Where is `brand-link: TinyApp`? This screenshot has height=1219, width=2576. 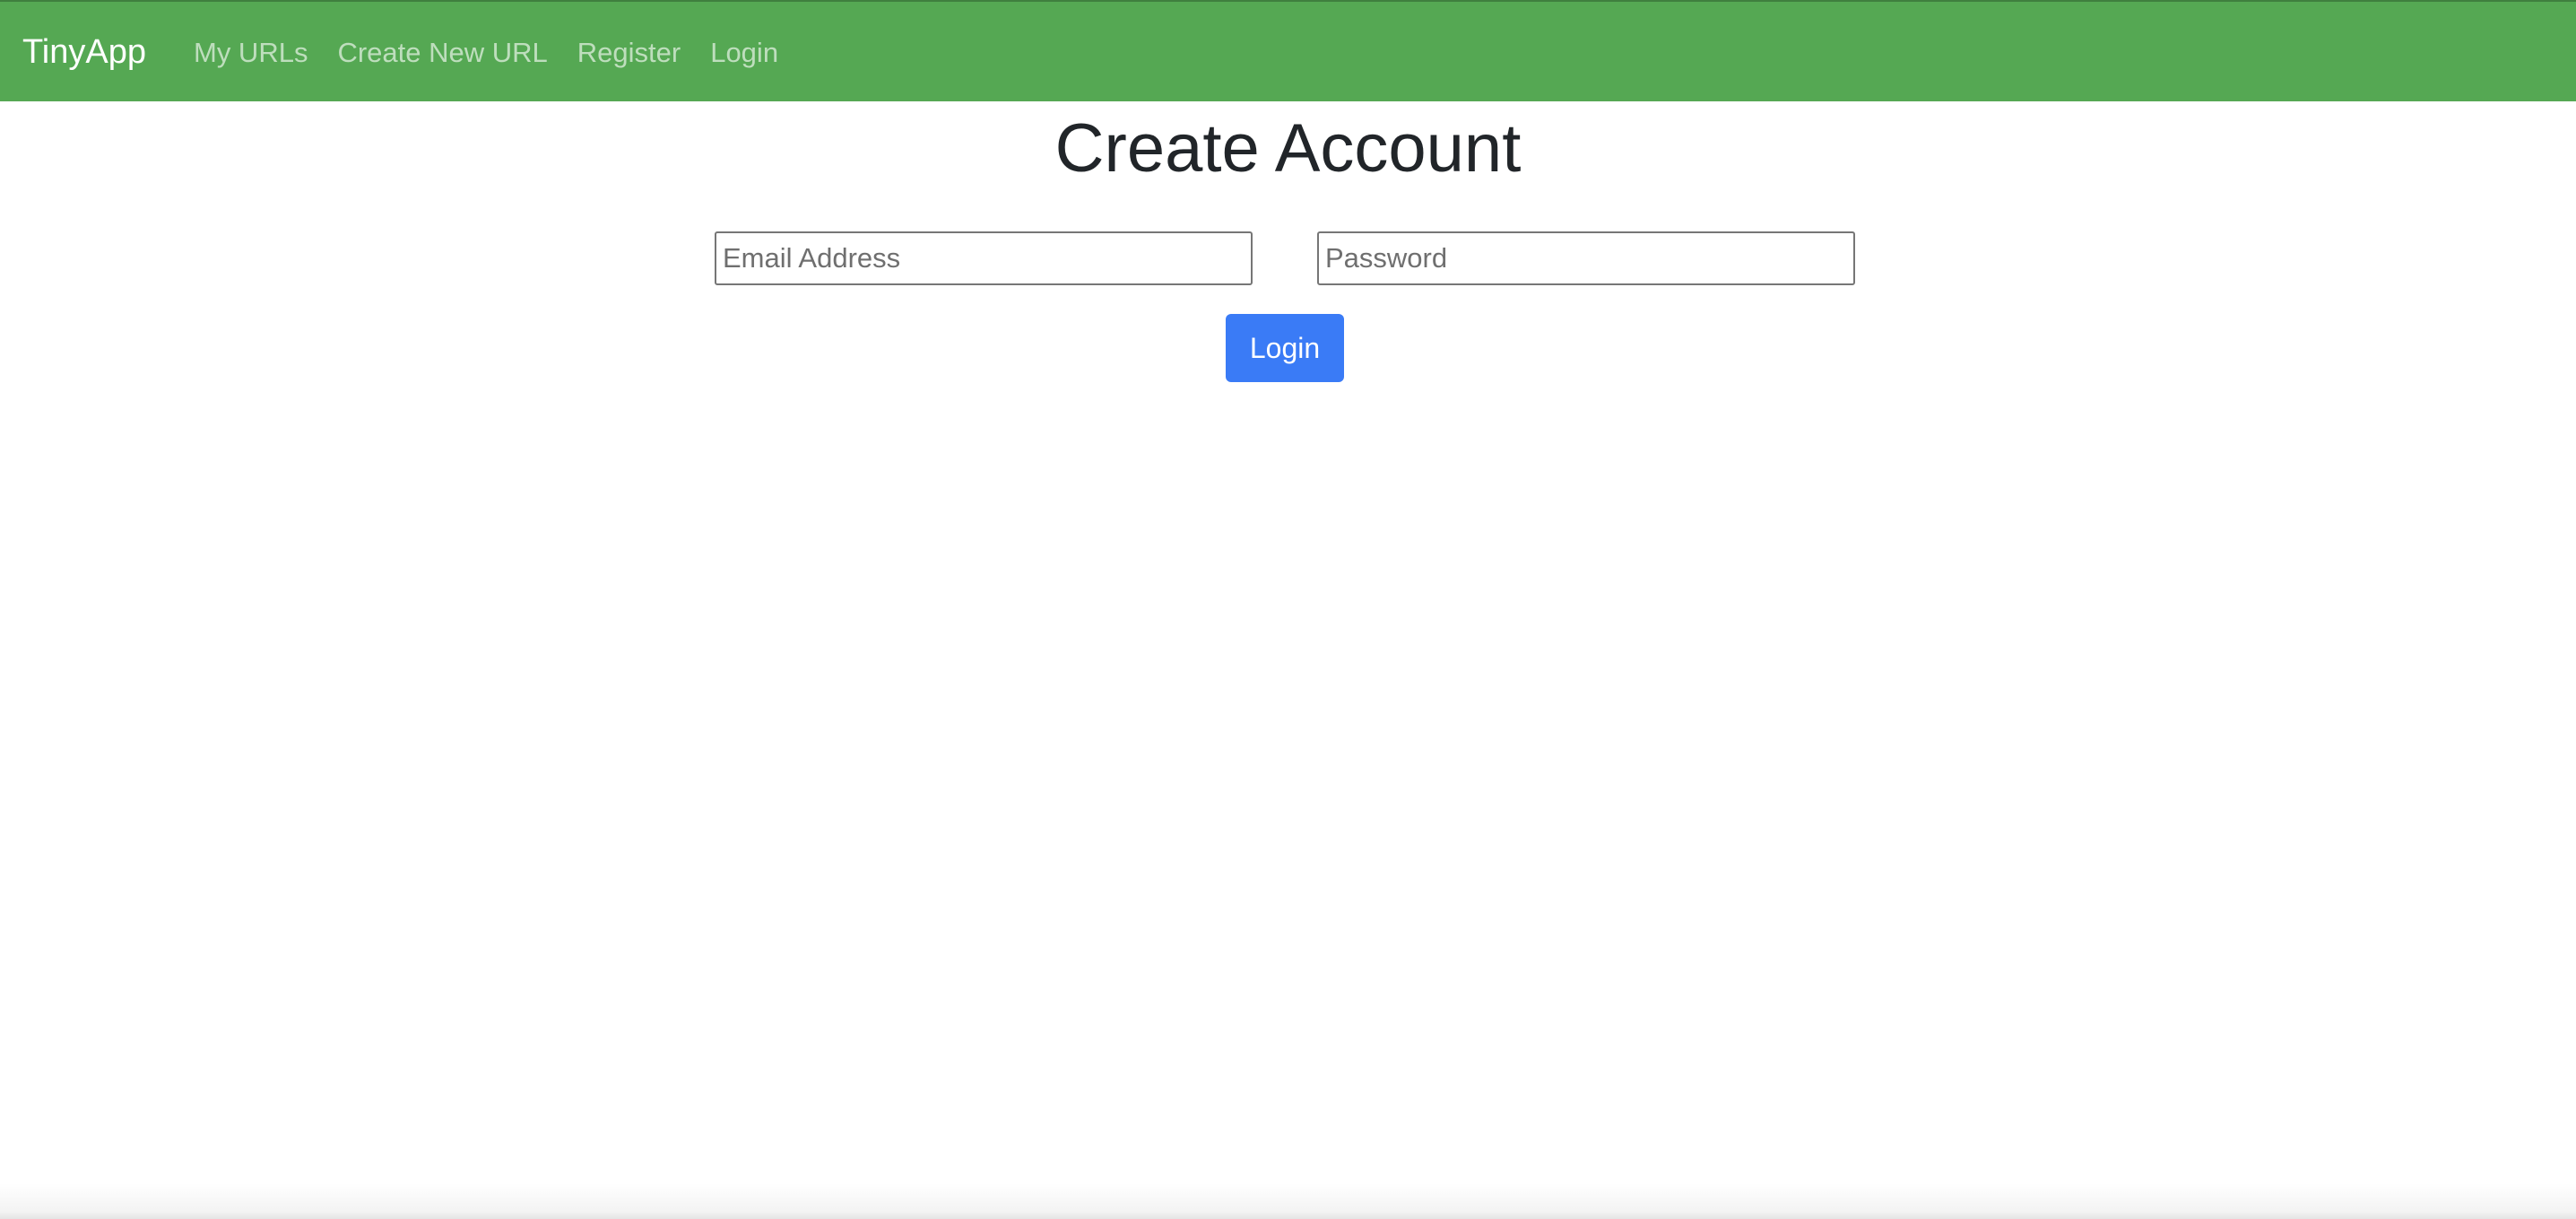 brand-link: TinyApp is located at coordinates (84, 52).